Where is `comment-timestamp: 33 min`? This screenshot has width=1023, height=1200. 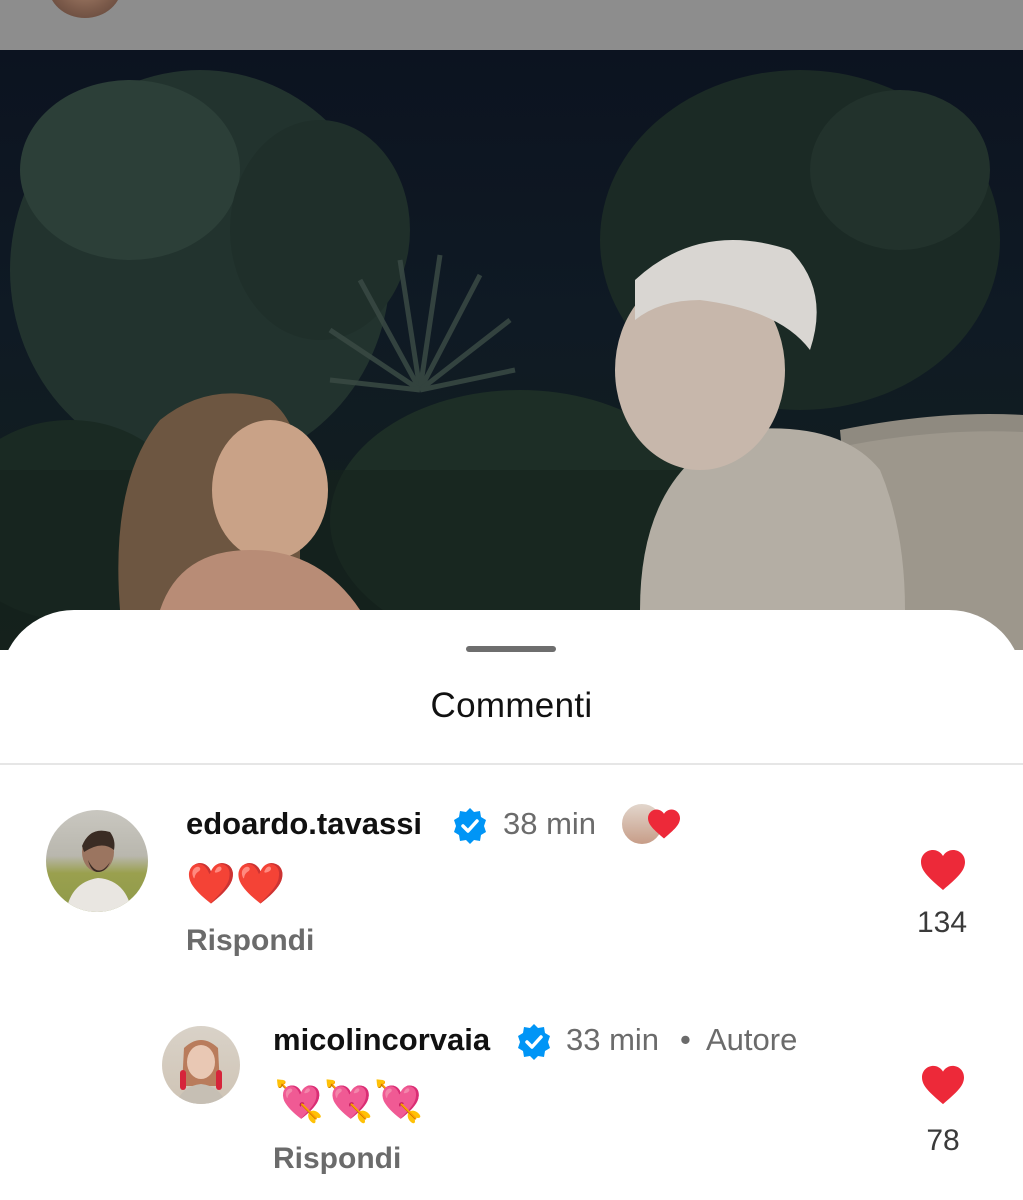
comment-timestamp: 33 min is located at coordinates (613, 1039).